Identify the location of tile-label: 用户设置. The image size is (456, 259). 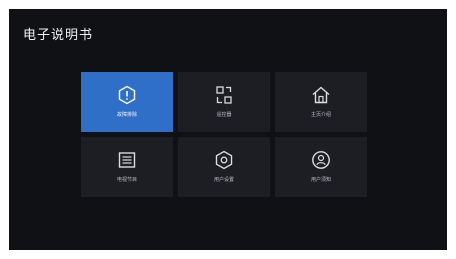
(223, 180).